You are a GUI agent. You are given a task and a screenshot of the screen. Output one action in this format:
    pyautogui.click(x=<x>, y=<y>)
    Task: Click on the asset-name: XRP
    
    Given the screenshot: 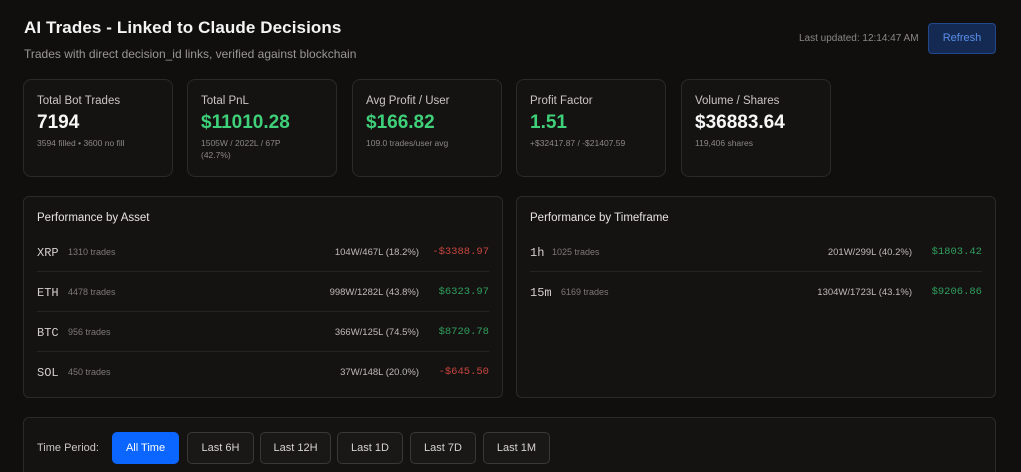 What is the action you would take?
    pyautogui.click(x=48, y=253)
    